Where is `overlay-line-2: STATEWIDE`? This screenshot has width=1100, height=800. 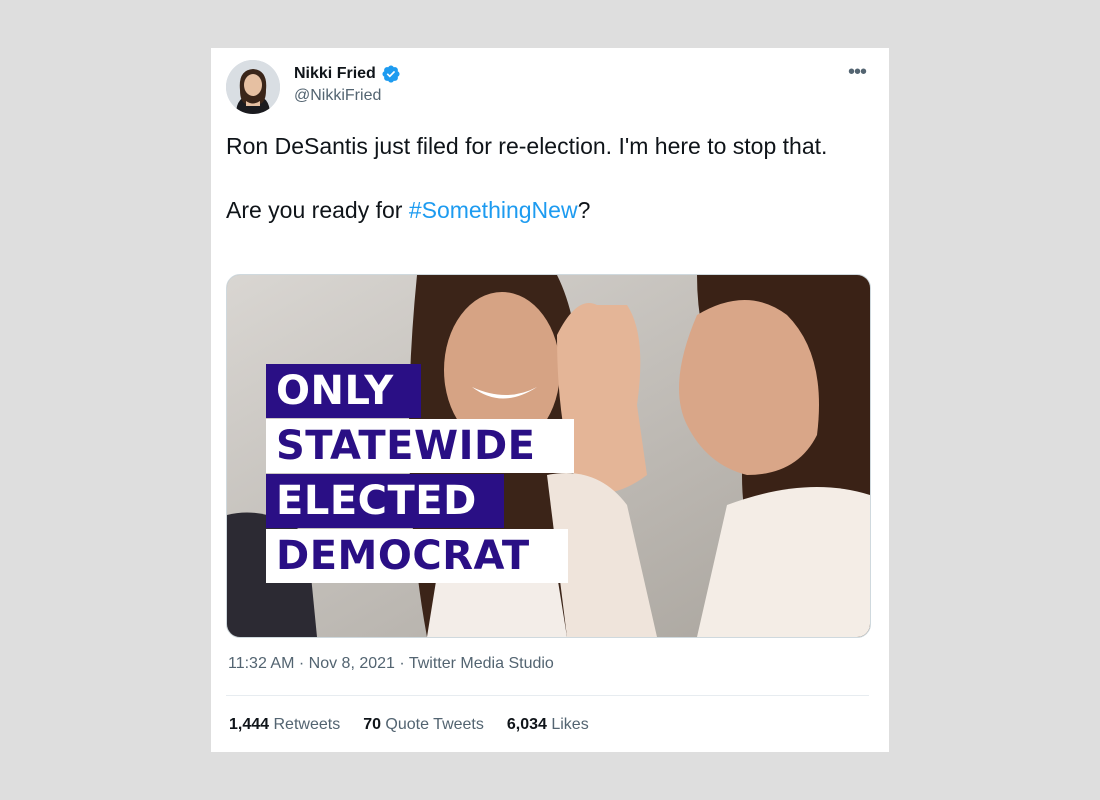 overlay-line-2: STATEWIDE is located at coordinates (420, 446).